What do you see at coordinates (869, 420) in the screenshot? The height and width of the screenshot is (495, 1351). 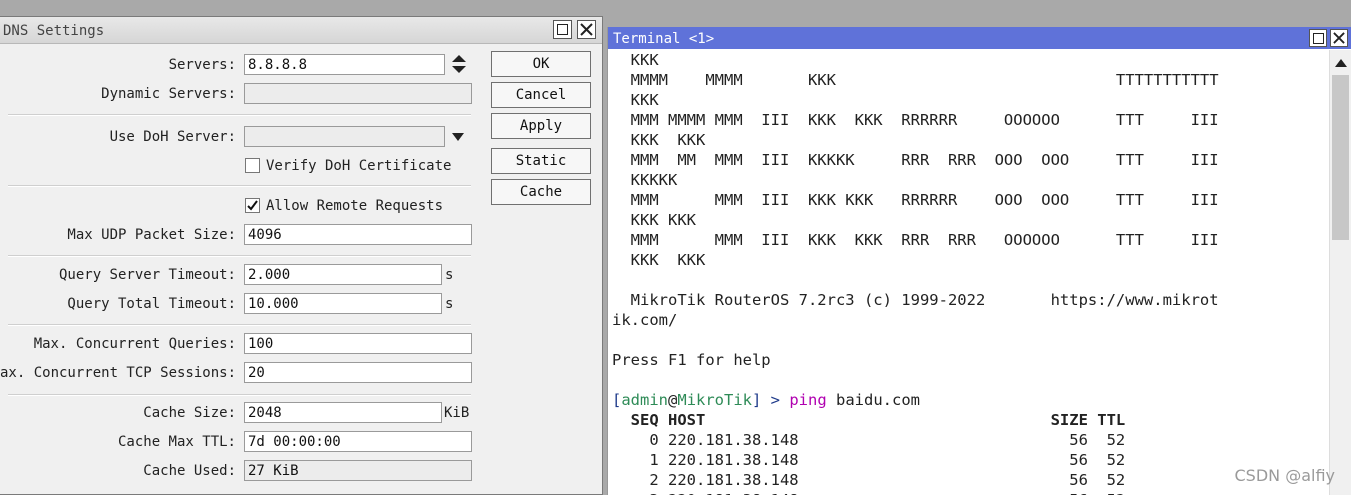 I see `ping-header: SEQ HOST SIZE TTL` at bounding box center [869, 420].